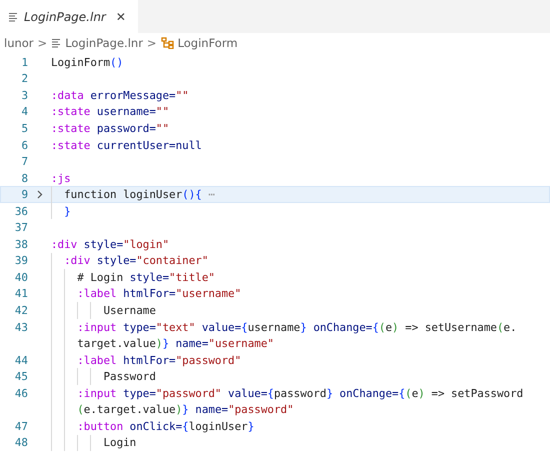 This screenshot has height=460, width=550. What do you see at coordinates (24, 161) in the screenshot?
I see `line-number: 7` at bounding box center [24, 161].